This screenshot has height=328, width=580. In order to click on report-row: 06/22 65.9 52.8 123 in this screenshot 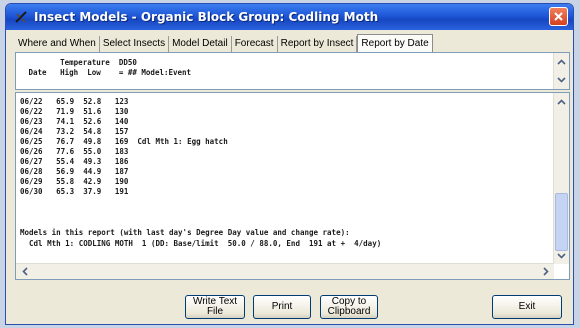, I will do `click(74, 101)`.